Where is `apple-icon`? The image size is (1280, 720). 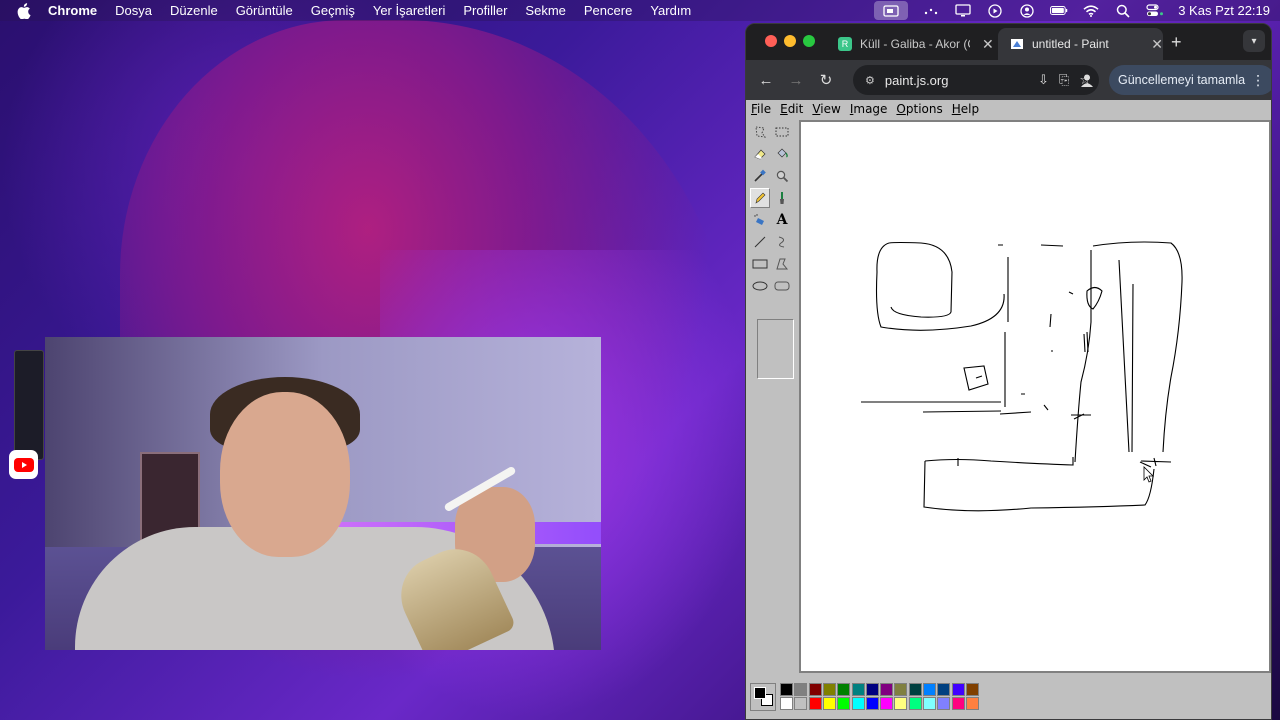 apple-icon is located at coordinates (25, 10).